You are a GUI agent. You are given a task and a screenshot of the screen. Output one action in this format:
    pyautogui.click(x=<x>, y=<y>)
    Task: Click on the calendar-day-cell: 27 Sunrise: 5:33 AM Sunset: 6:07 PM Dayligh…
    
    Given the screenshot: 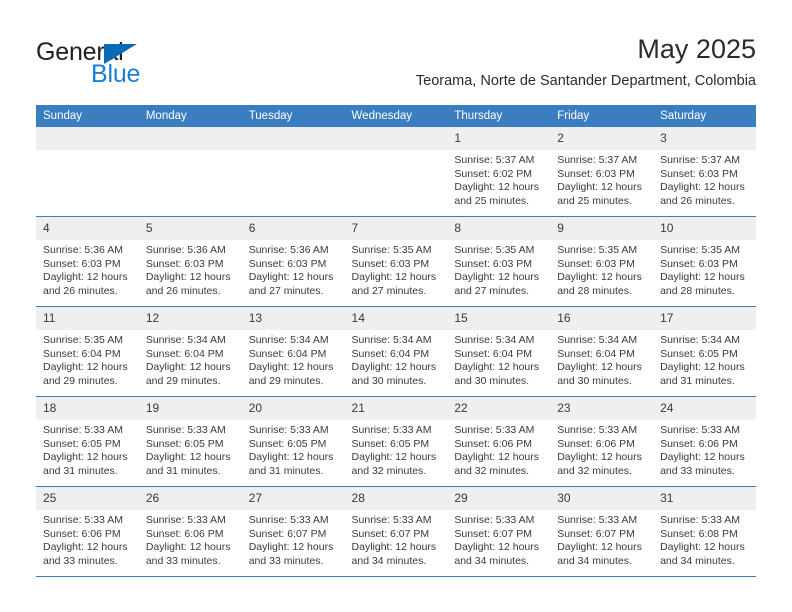 What is the action you would take?
    pyautogui.click(x=293, y=531)
    